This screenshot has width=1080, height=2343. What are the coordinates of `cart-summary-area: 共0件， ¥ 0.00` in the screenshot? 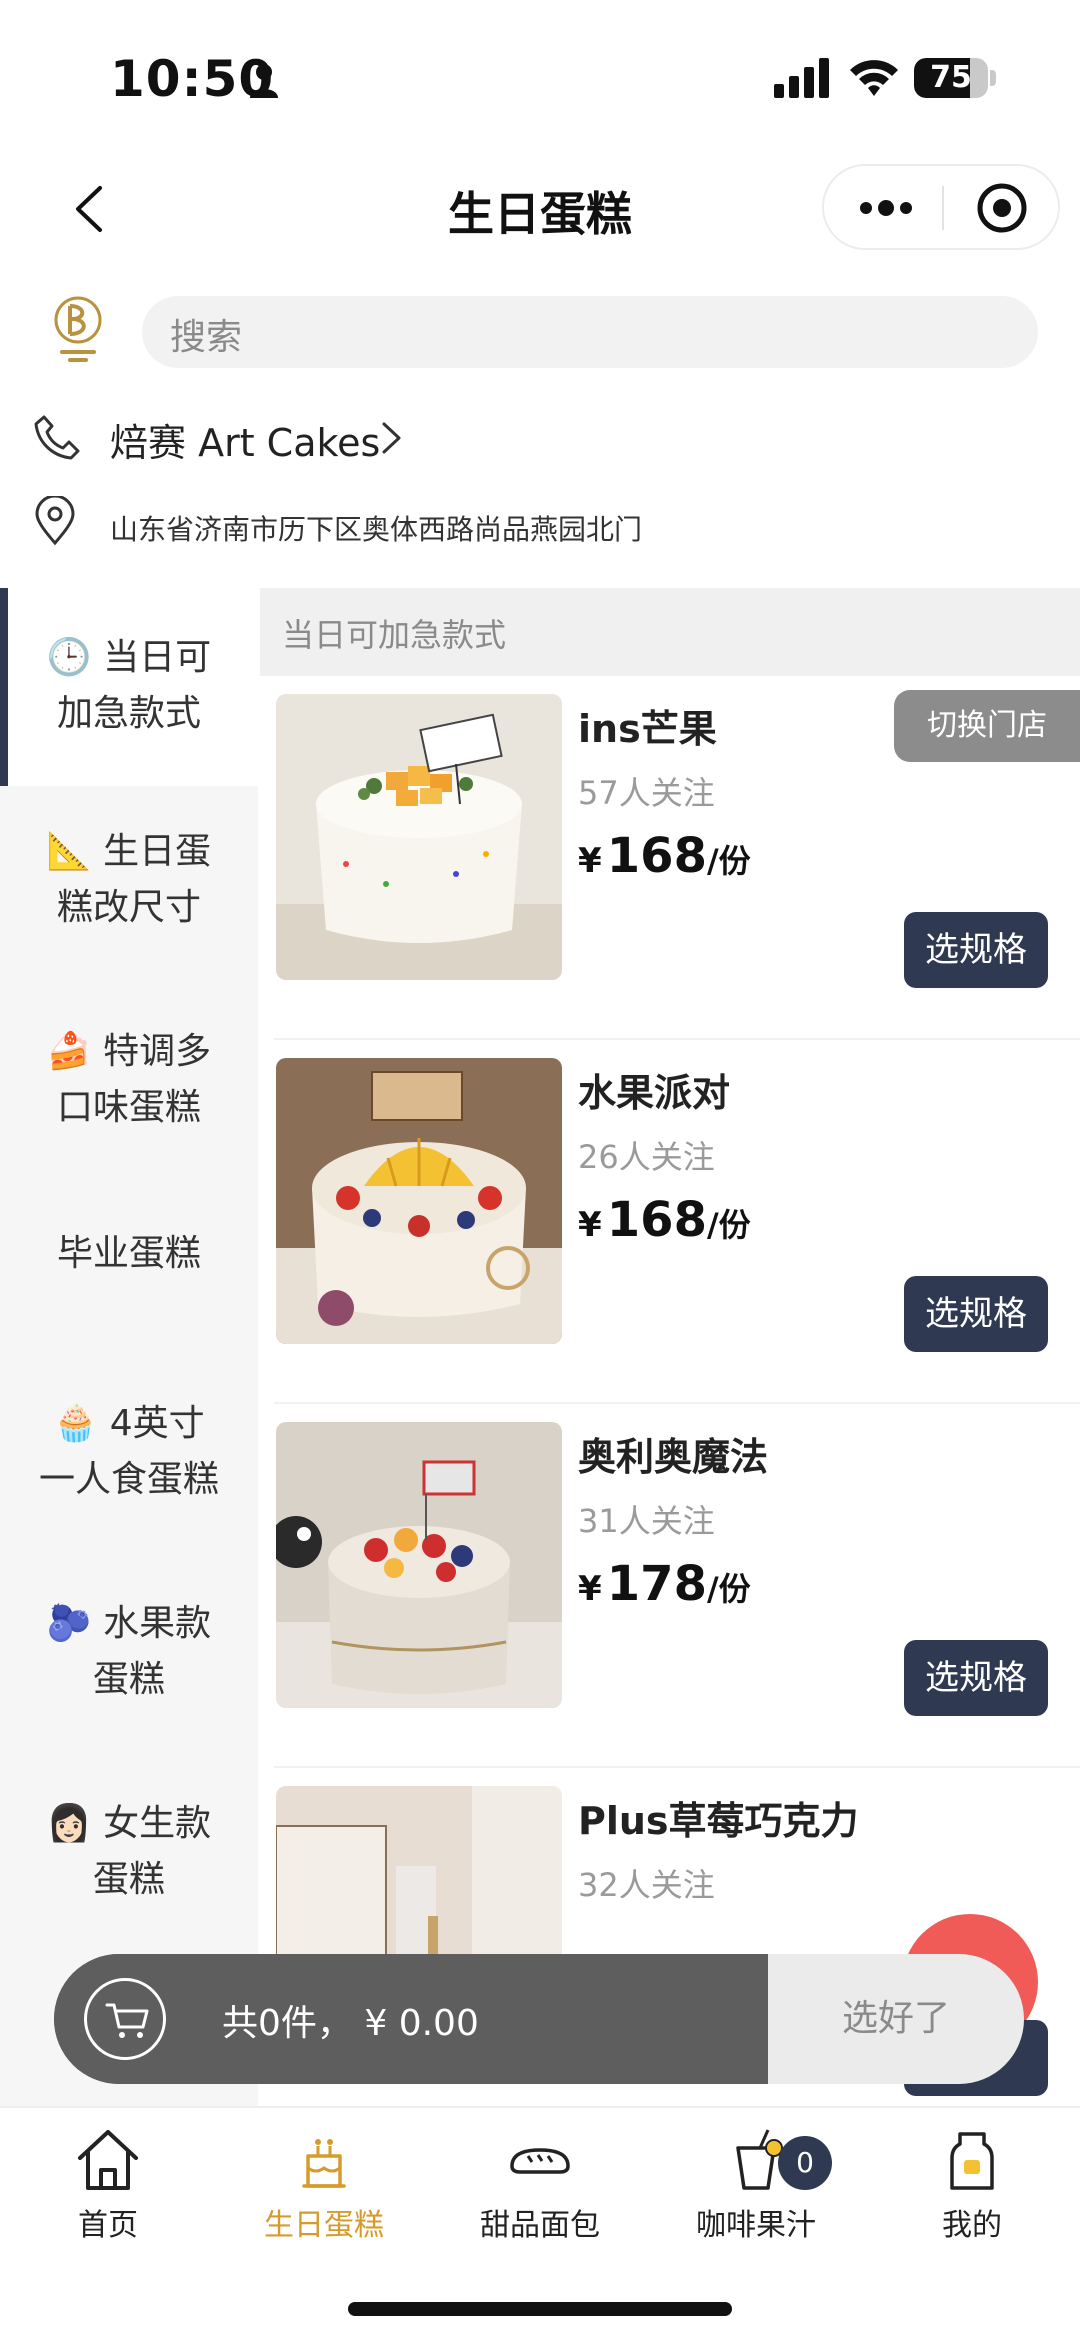 It's located at (411, 2019).